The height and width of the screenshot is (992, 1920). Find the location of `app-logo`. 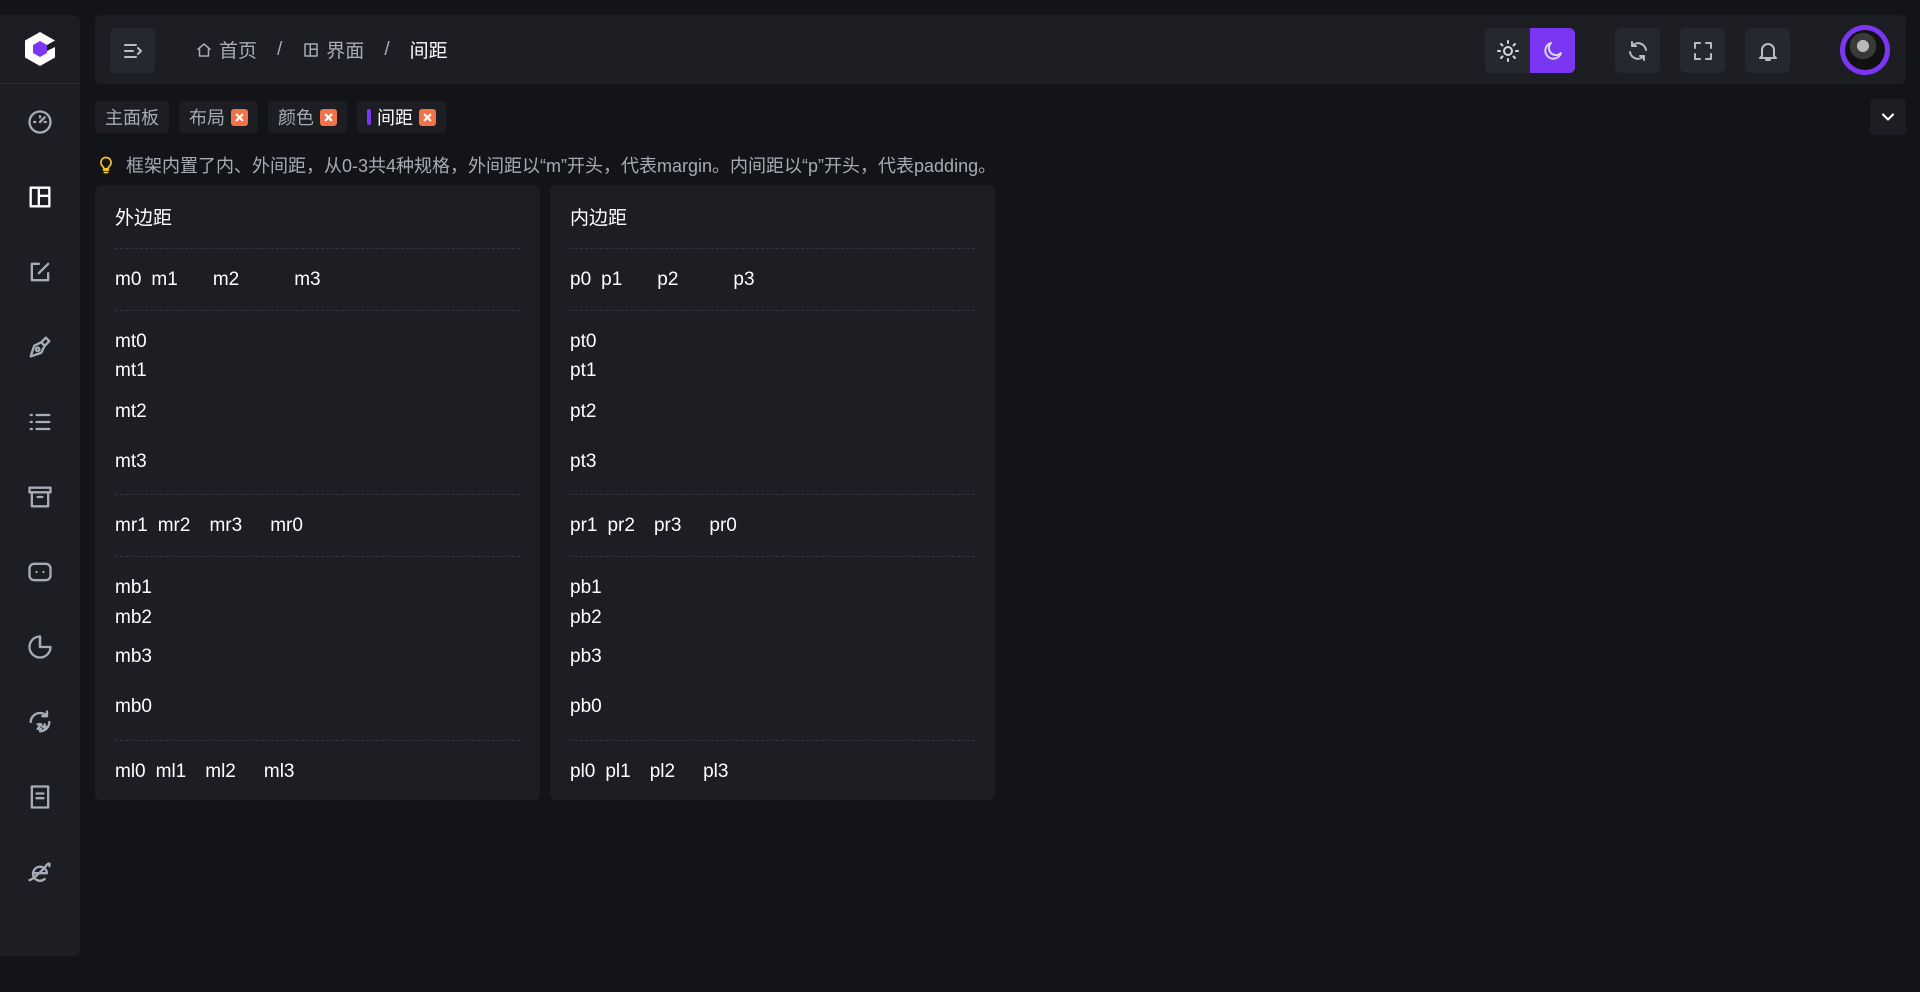

app-logo is located at coordinates (40, 49).